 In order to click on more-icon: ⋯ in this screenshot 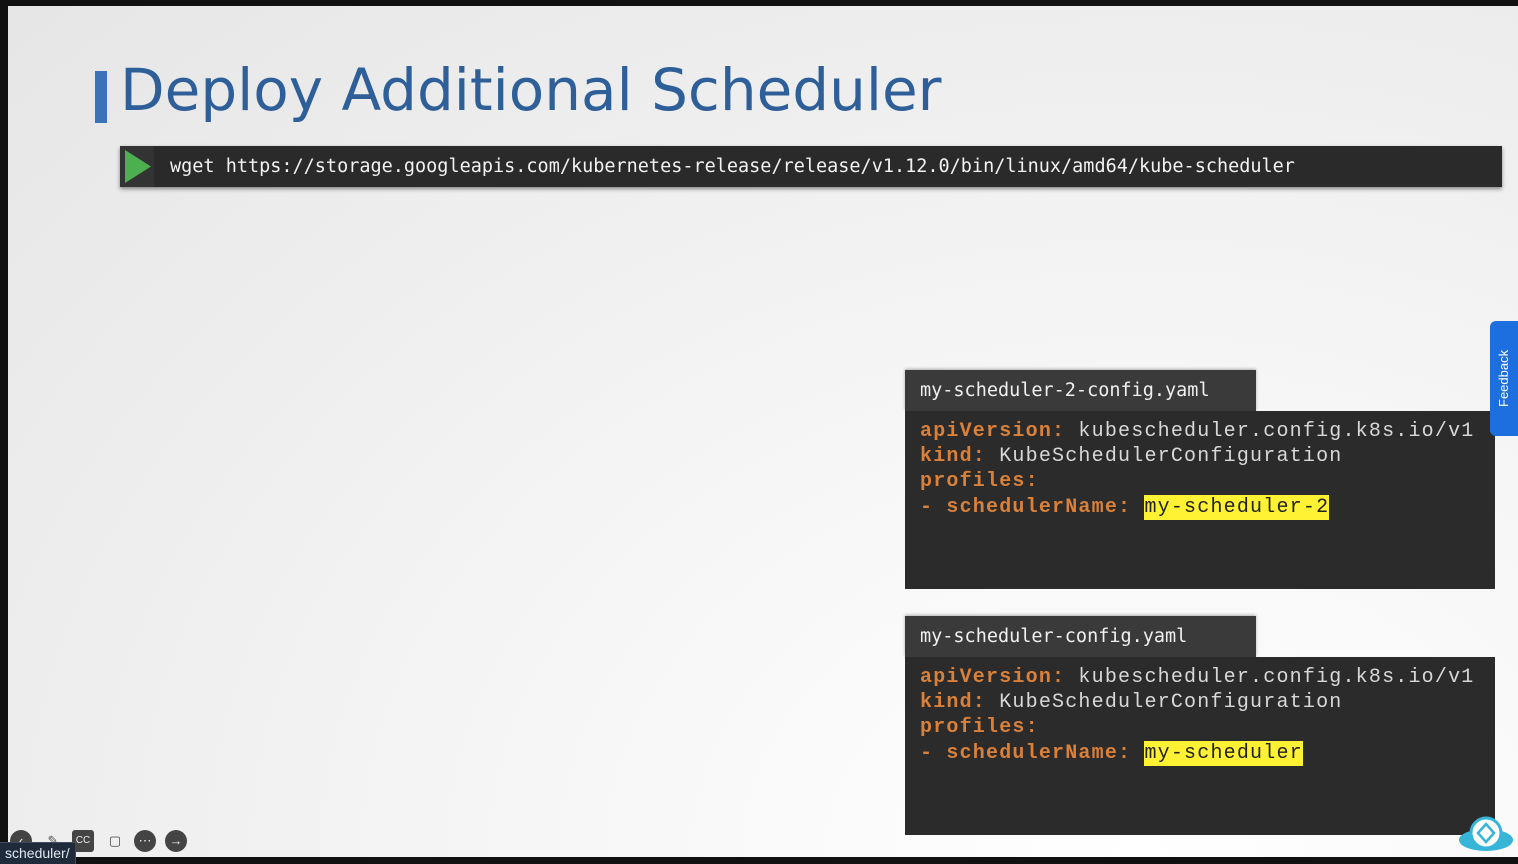, I will do `click(145, 841)`.